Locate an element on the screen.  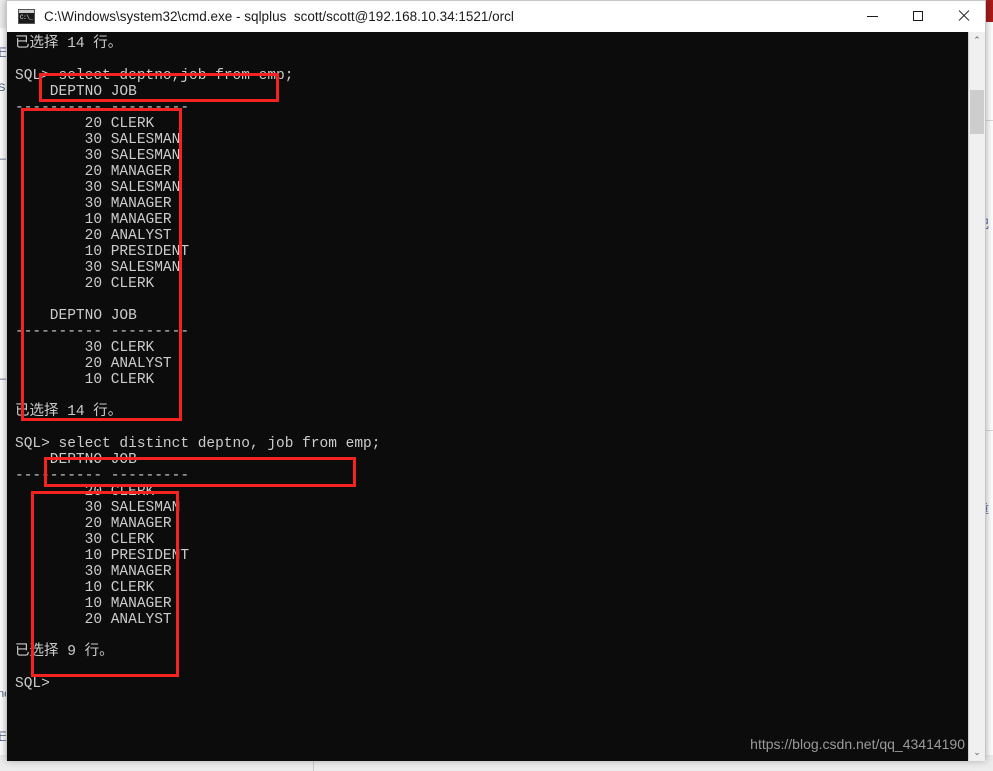
close-icon is located at coordinates (963, 16).